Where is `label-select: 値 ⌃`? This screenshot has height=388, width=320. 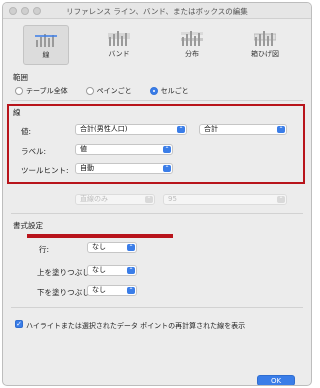 label-select: 値 ⌃ is located at coordinates (124, 149).